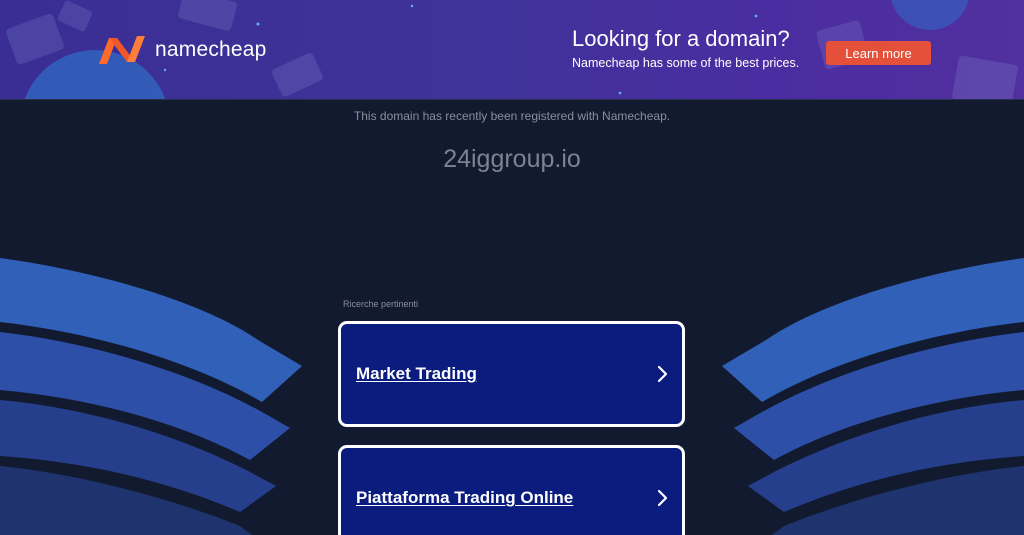  Describe the element at coordinates (681, 38) in the screenshot. I see `promo-title: Looking for a domain?` at that location.